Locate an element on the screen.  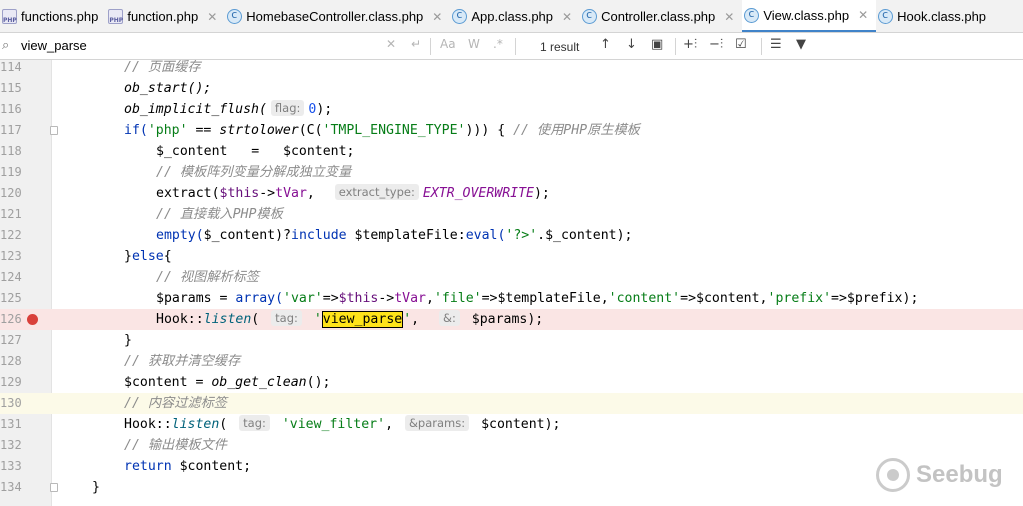
code-line: 130 // 内容过滤标签 is located at coordinates (511, 403).